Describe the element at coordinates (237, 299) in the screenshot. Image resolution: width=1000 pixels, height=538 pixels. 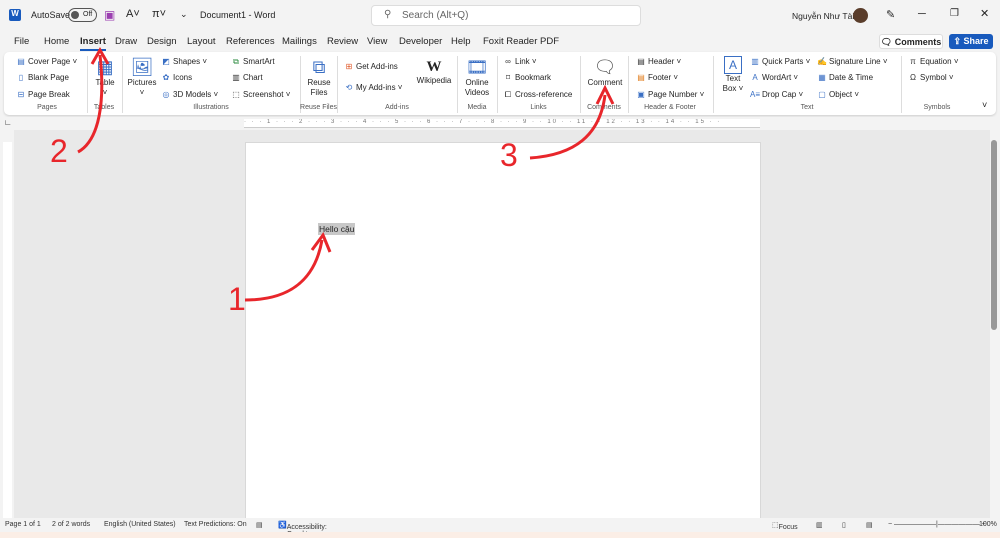
I see `annotation-number-1: 1` at that location.